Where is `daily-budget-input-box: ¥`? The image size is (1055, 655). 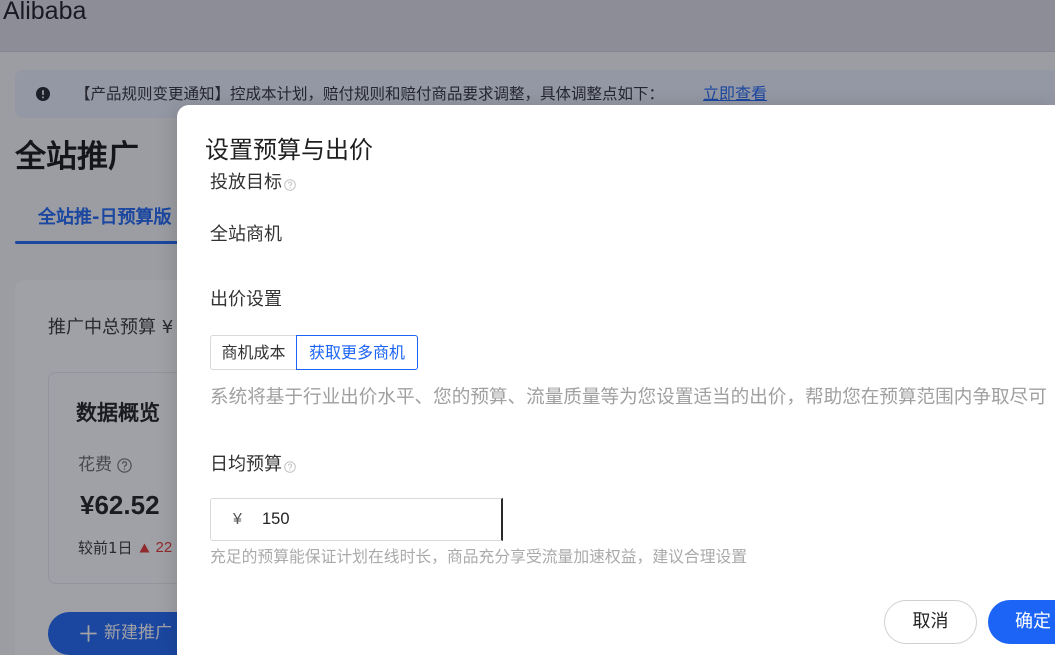 daily-budget-input-box: ¥ is located at coordinates (356, 519).